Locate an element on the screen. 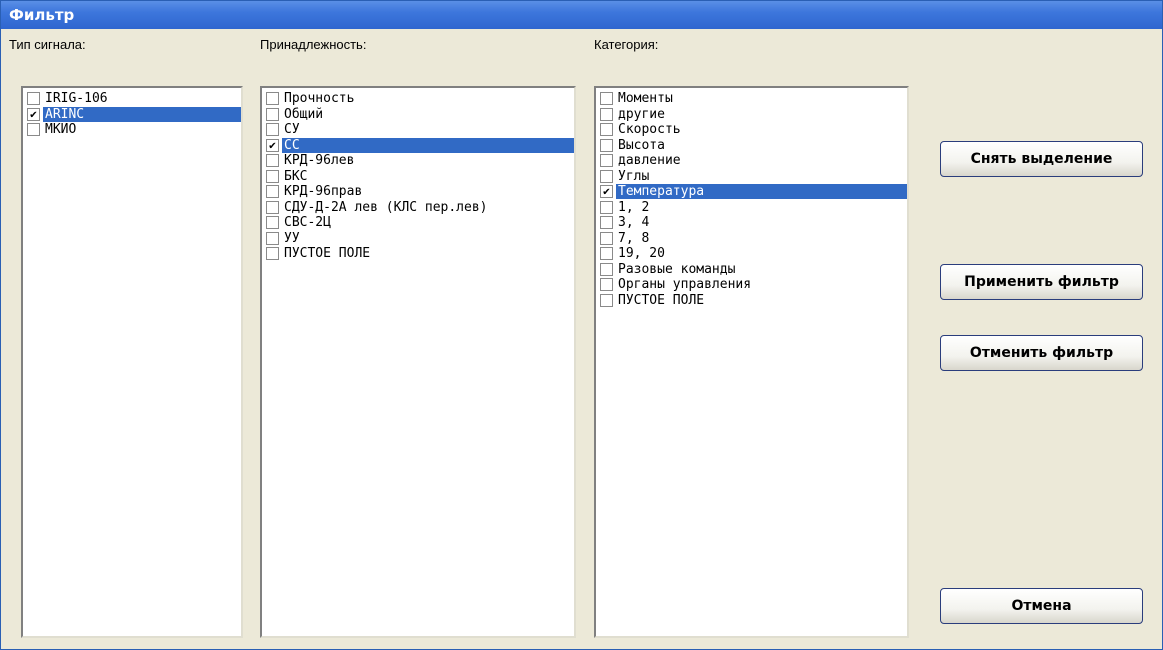  list-item: 7, 8 is located at coordinates (751, 239).